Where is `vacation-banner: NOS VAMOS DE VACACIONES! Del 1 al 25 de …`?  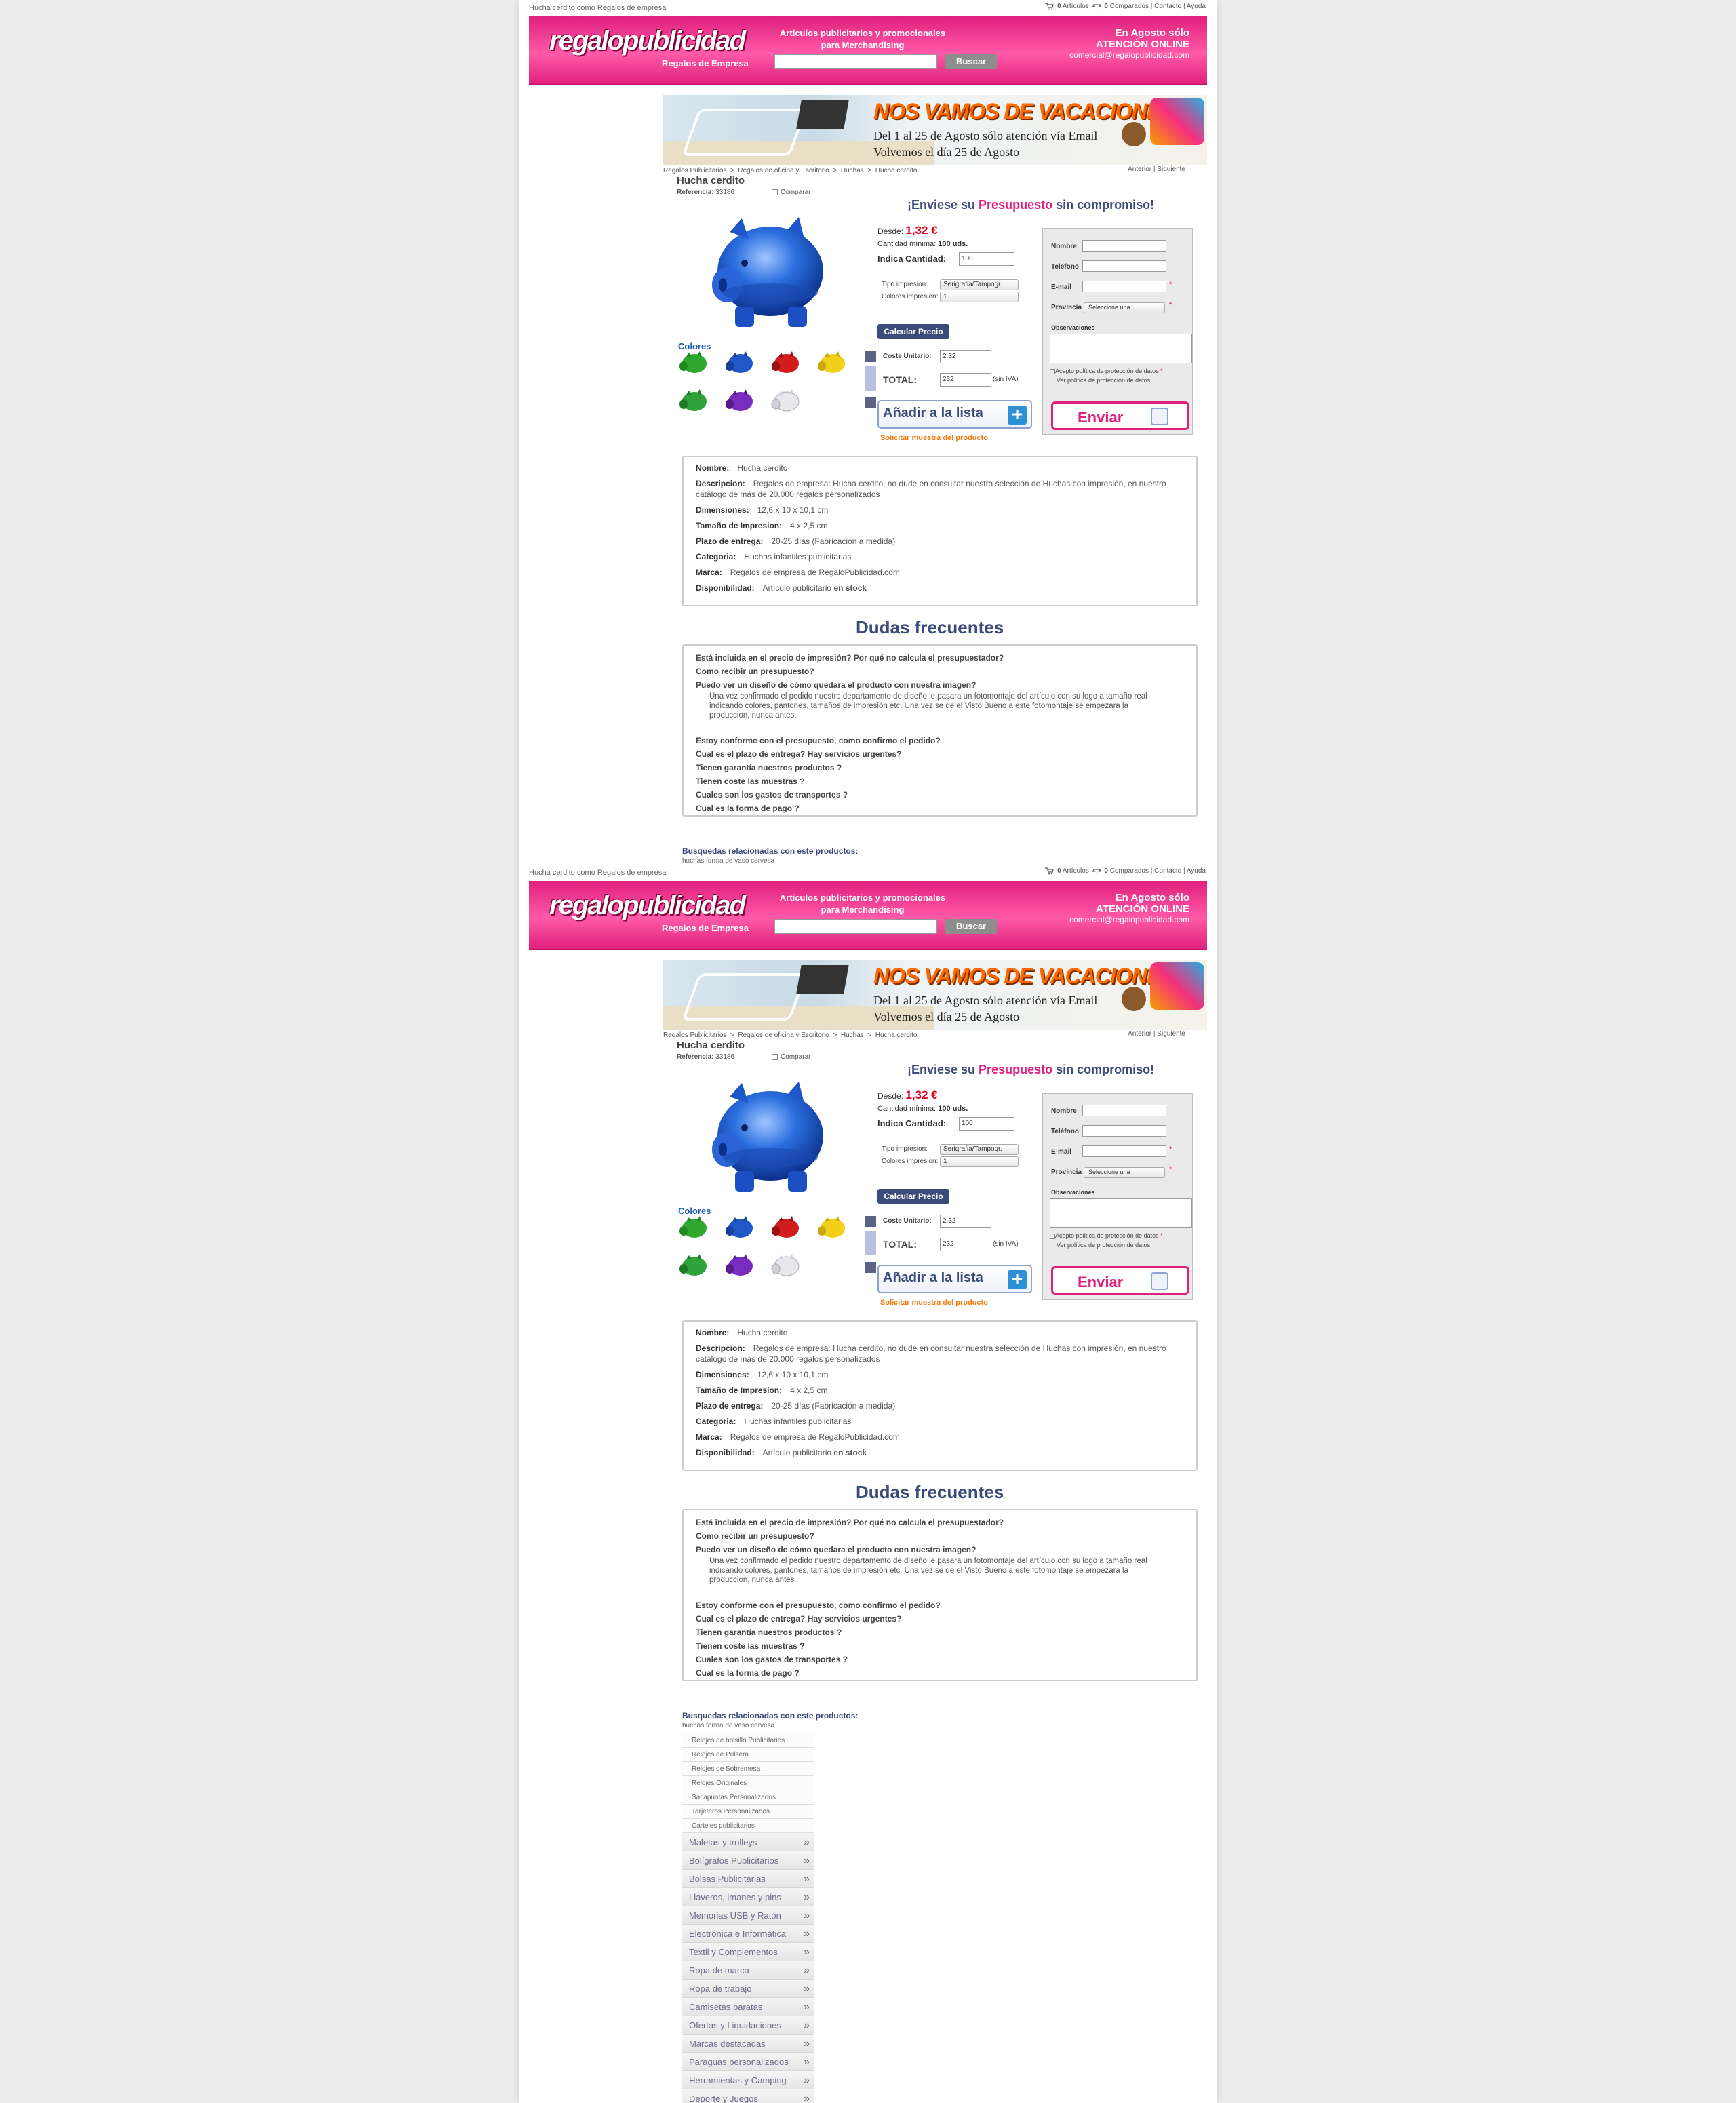
vacation-banner: NOS VAMOS DE VACACIONES! Del 1 al 25 de … is located at coordinates (935, 995).